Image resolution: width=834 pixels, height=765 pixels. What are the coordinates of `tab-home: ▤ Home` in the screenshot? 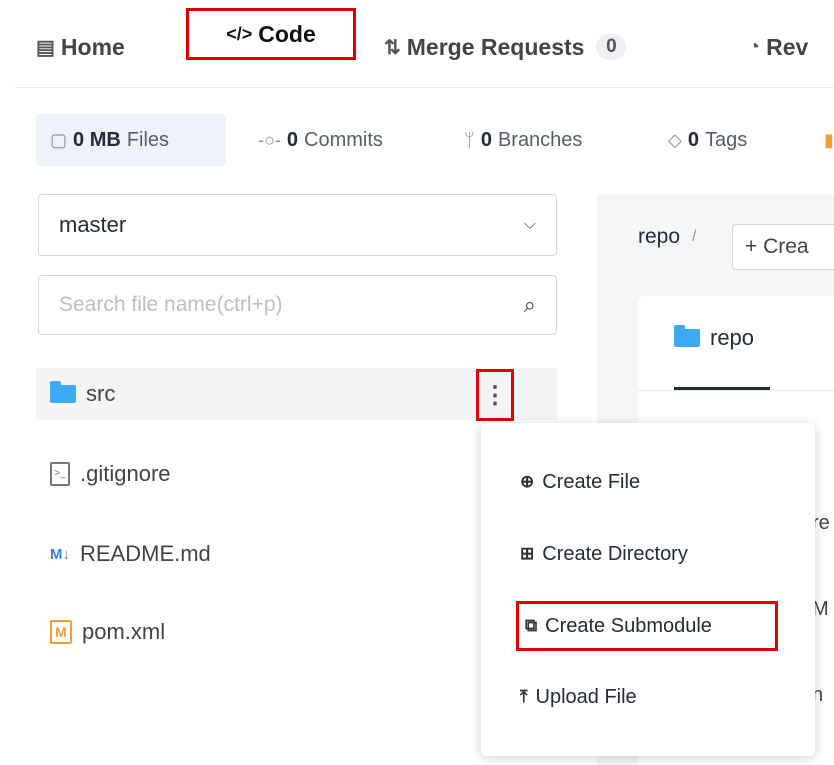 It's located at (80, 47).